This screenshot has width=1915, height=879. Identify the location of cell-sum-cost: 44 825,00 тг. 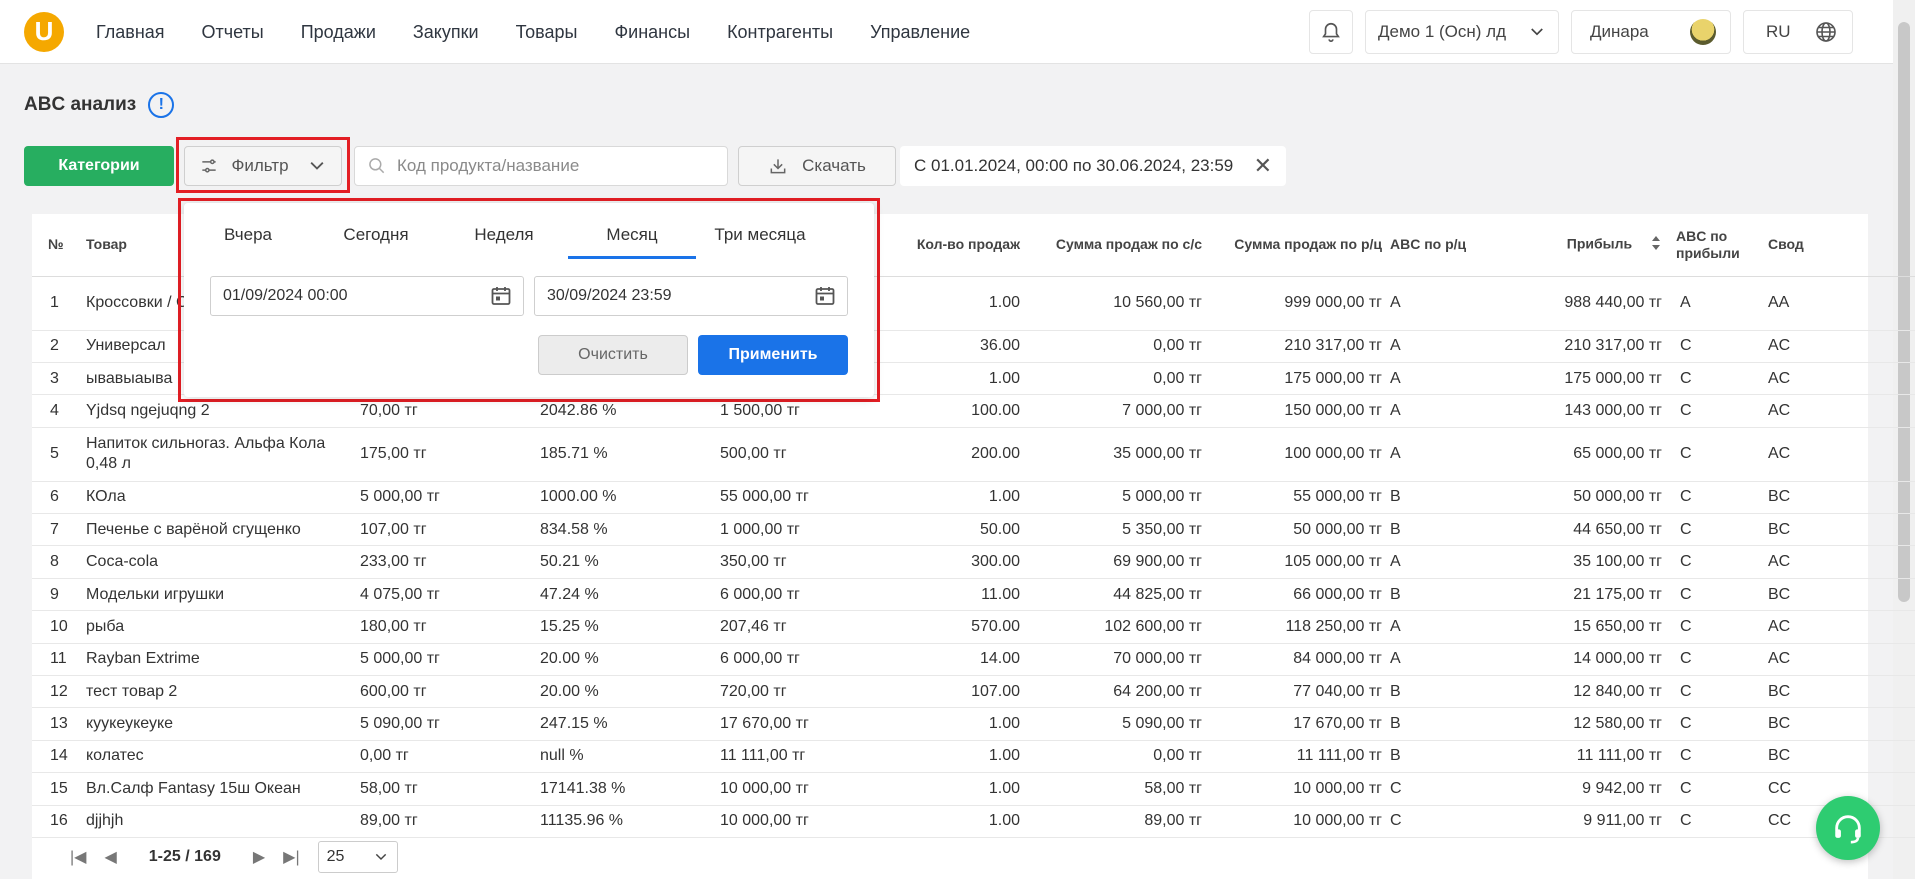
(1115, 595).